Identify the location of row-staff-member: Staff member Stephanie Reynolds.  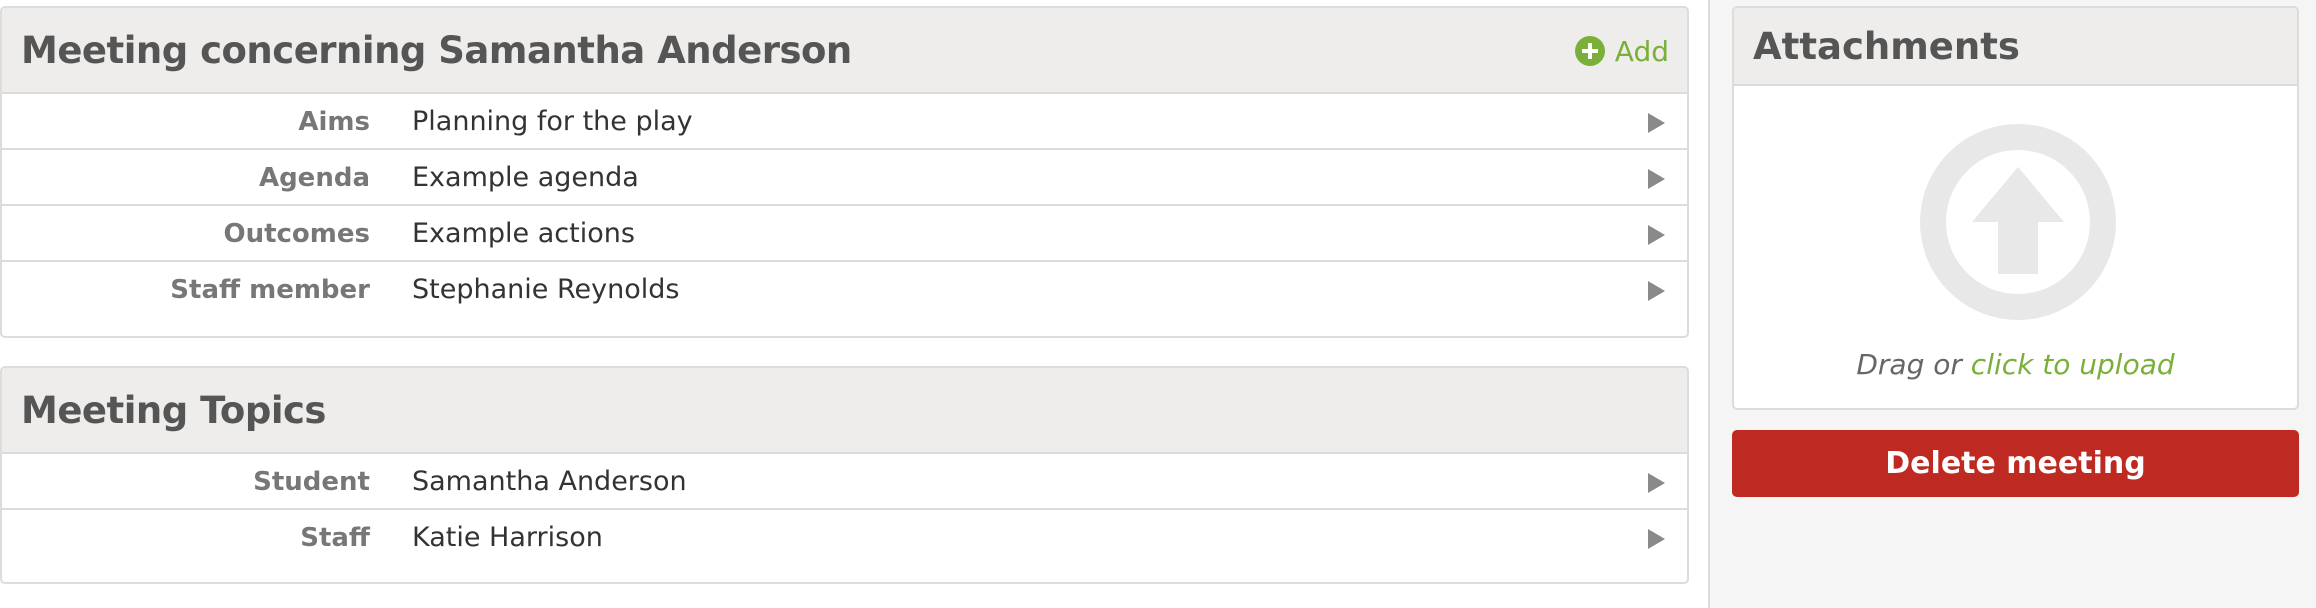
(844, 290).